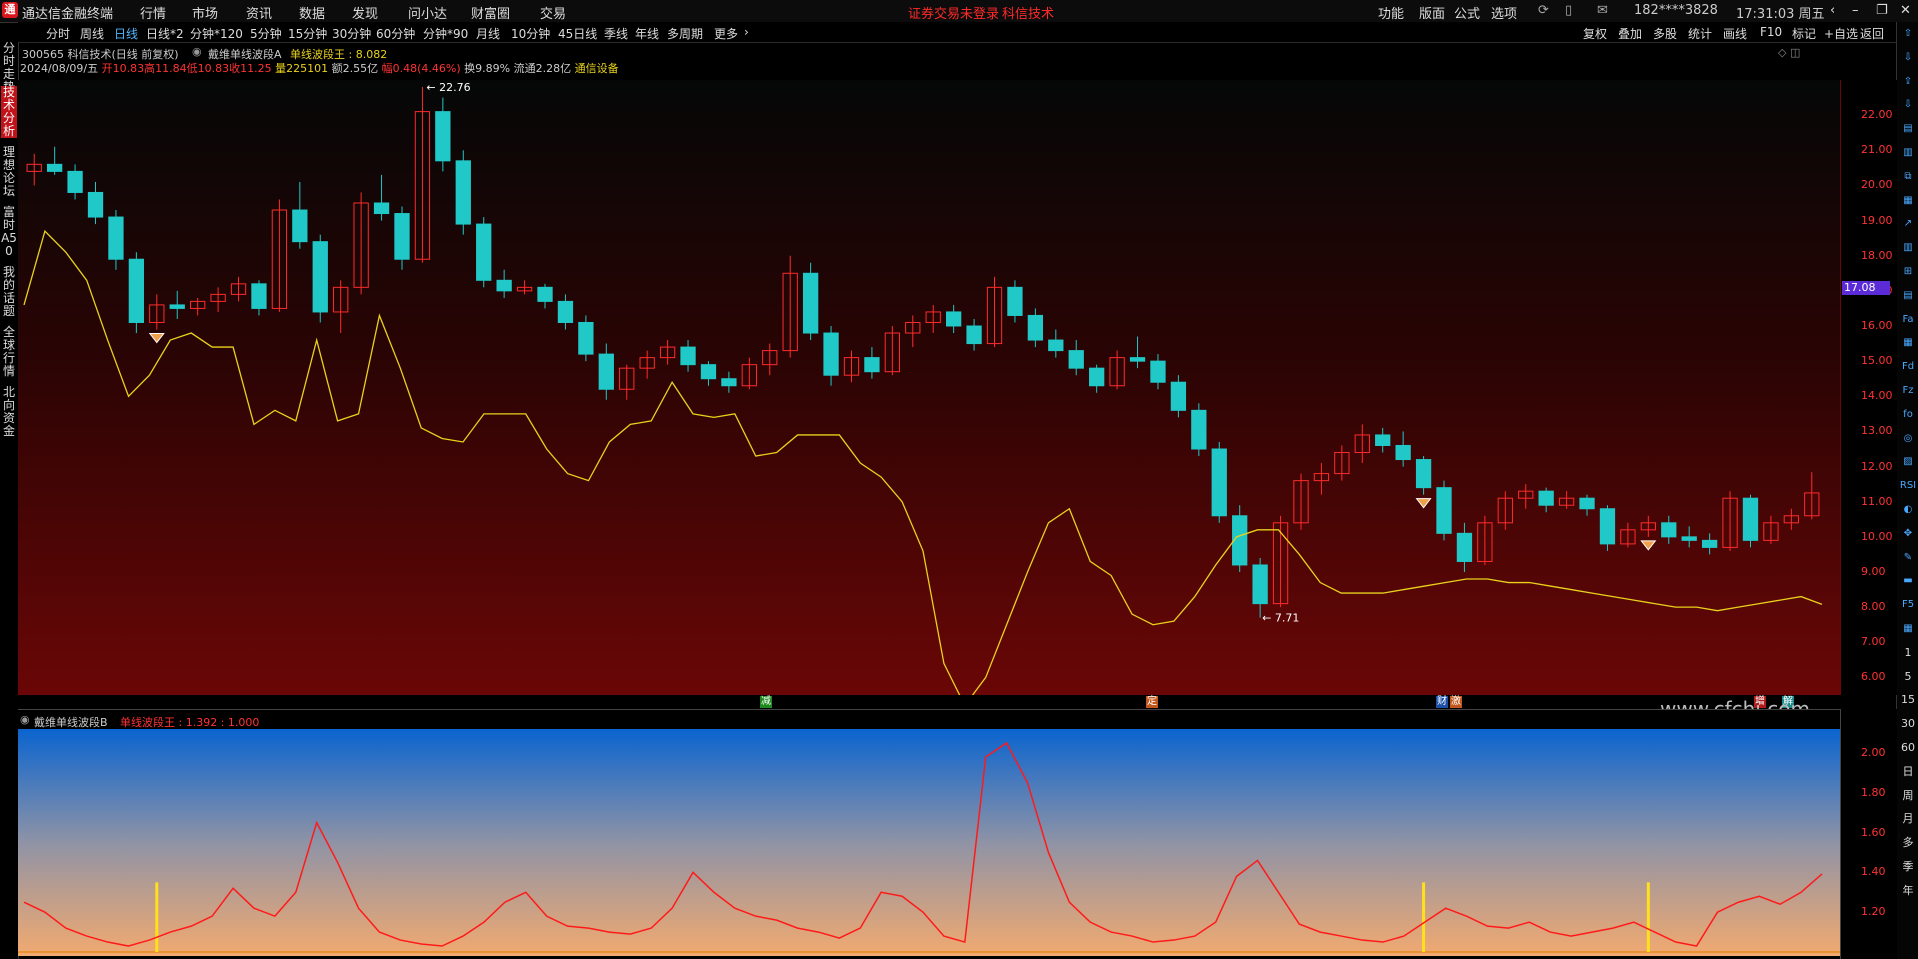 This screenshot has width=1918, height=959. What do you see at coordinates (1676, 10) in the screenshot?
I see `account-id: 182****3828` at bounding box center [1676, 10].